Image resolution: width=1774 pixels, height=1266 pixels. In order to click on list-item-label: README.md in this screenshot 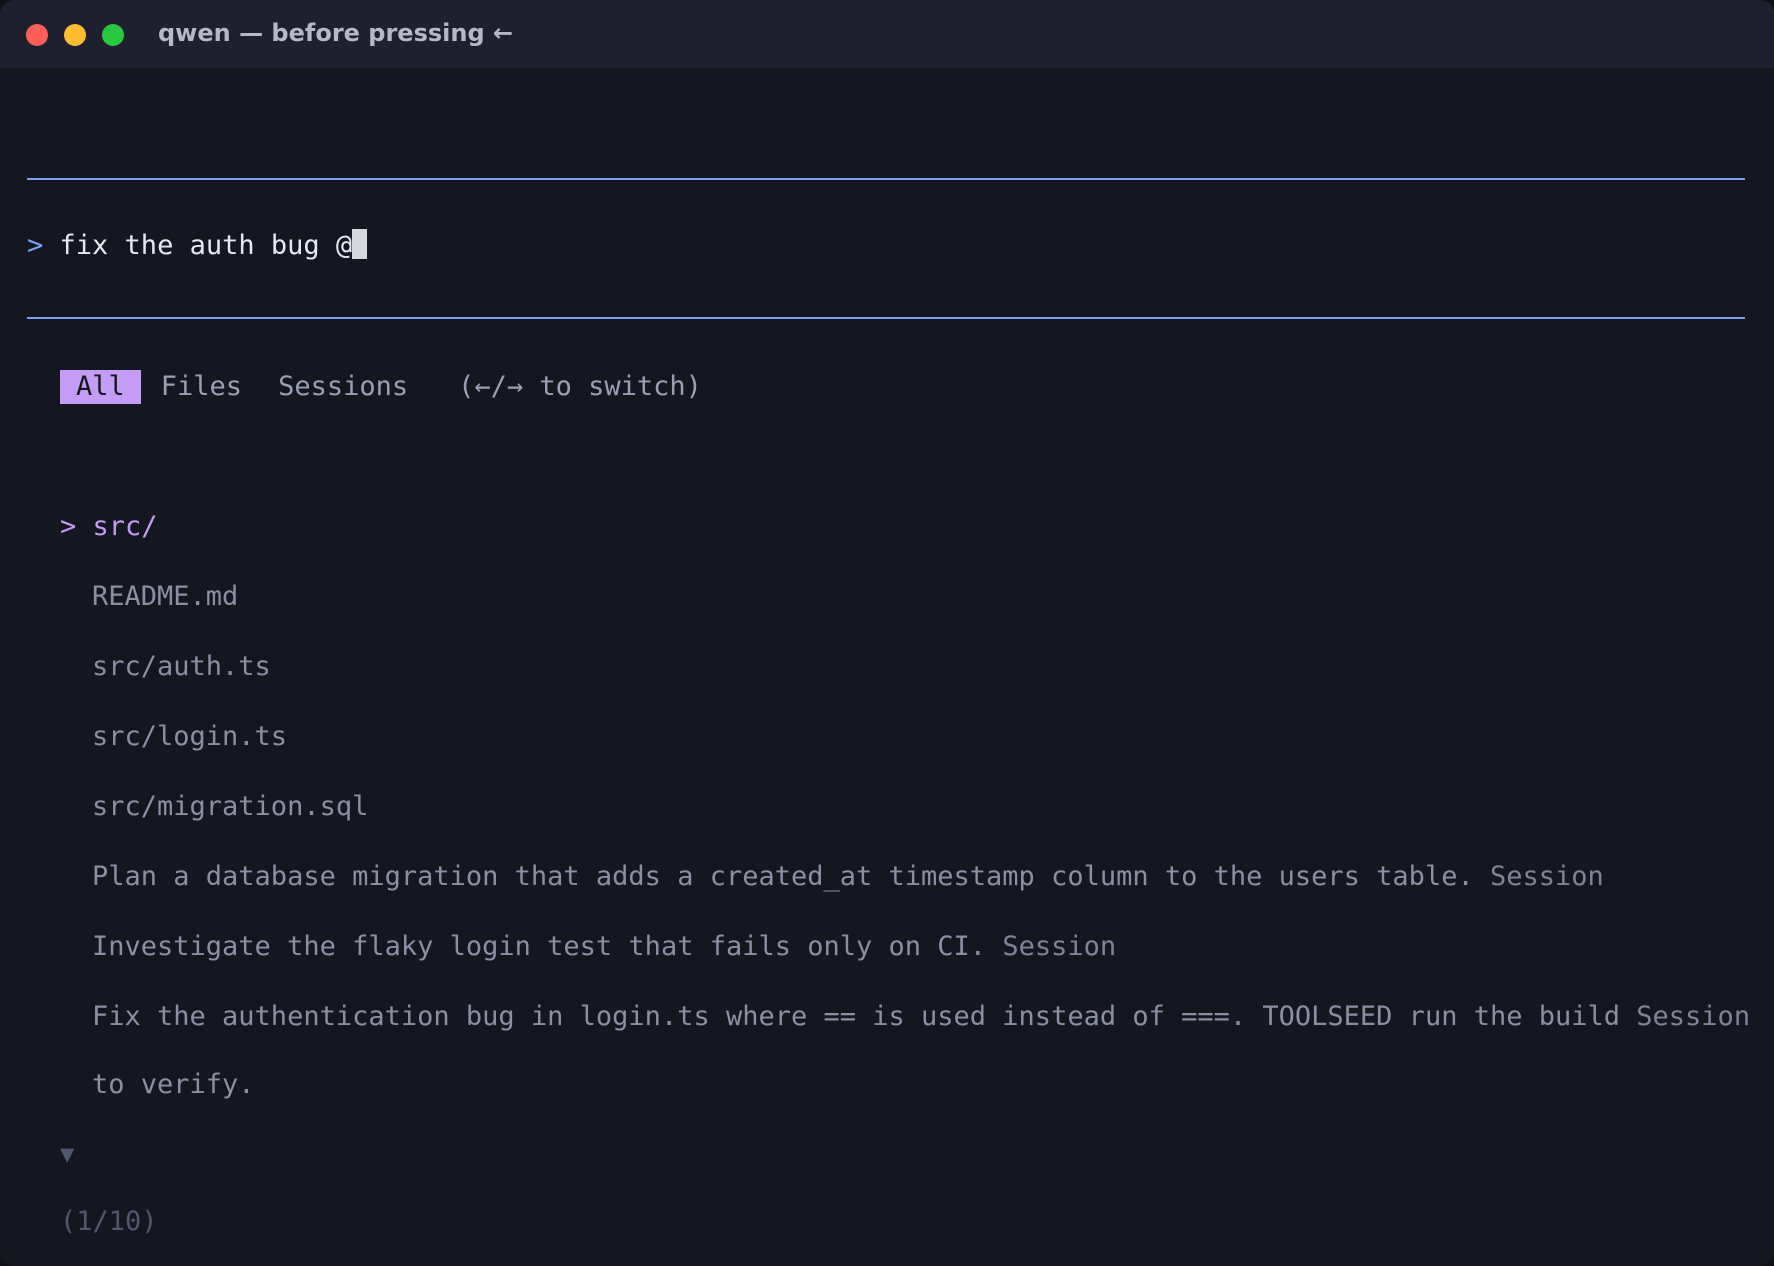, I will do `click(165, 596)`.